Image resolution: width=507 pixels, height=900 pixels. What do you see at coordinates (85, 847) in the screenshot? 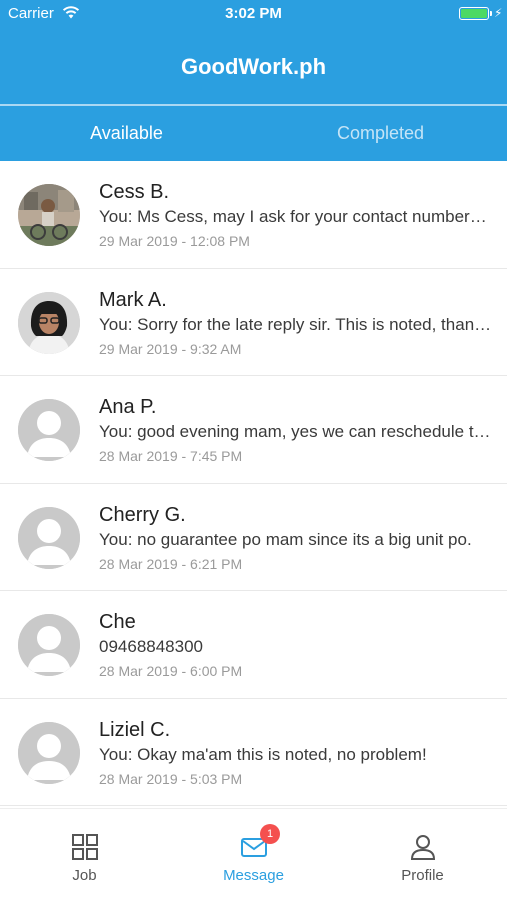
I see `grid-icon` at bounding box center [85, 847].